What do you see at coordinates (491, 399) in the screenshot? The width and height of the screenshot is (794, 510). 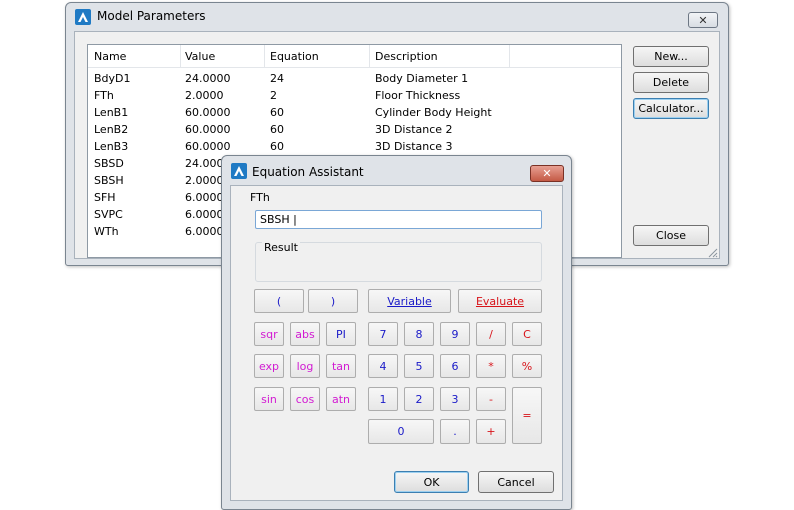 I see `minus-button: -` at bounding box center [491, 399].